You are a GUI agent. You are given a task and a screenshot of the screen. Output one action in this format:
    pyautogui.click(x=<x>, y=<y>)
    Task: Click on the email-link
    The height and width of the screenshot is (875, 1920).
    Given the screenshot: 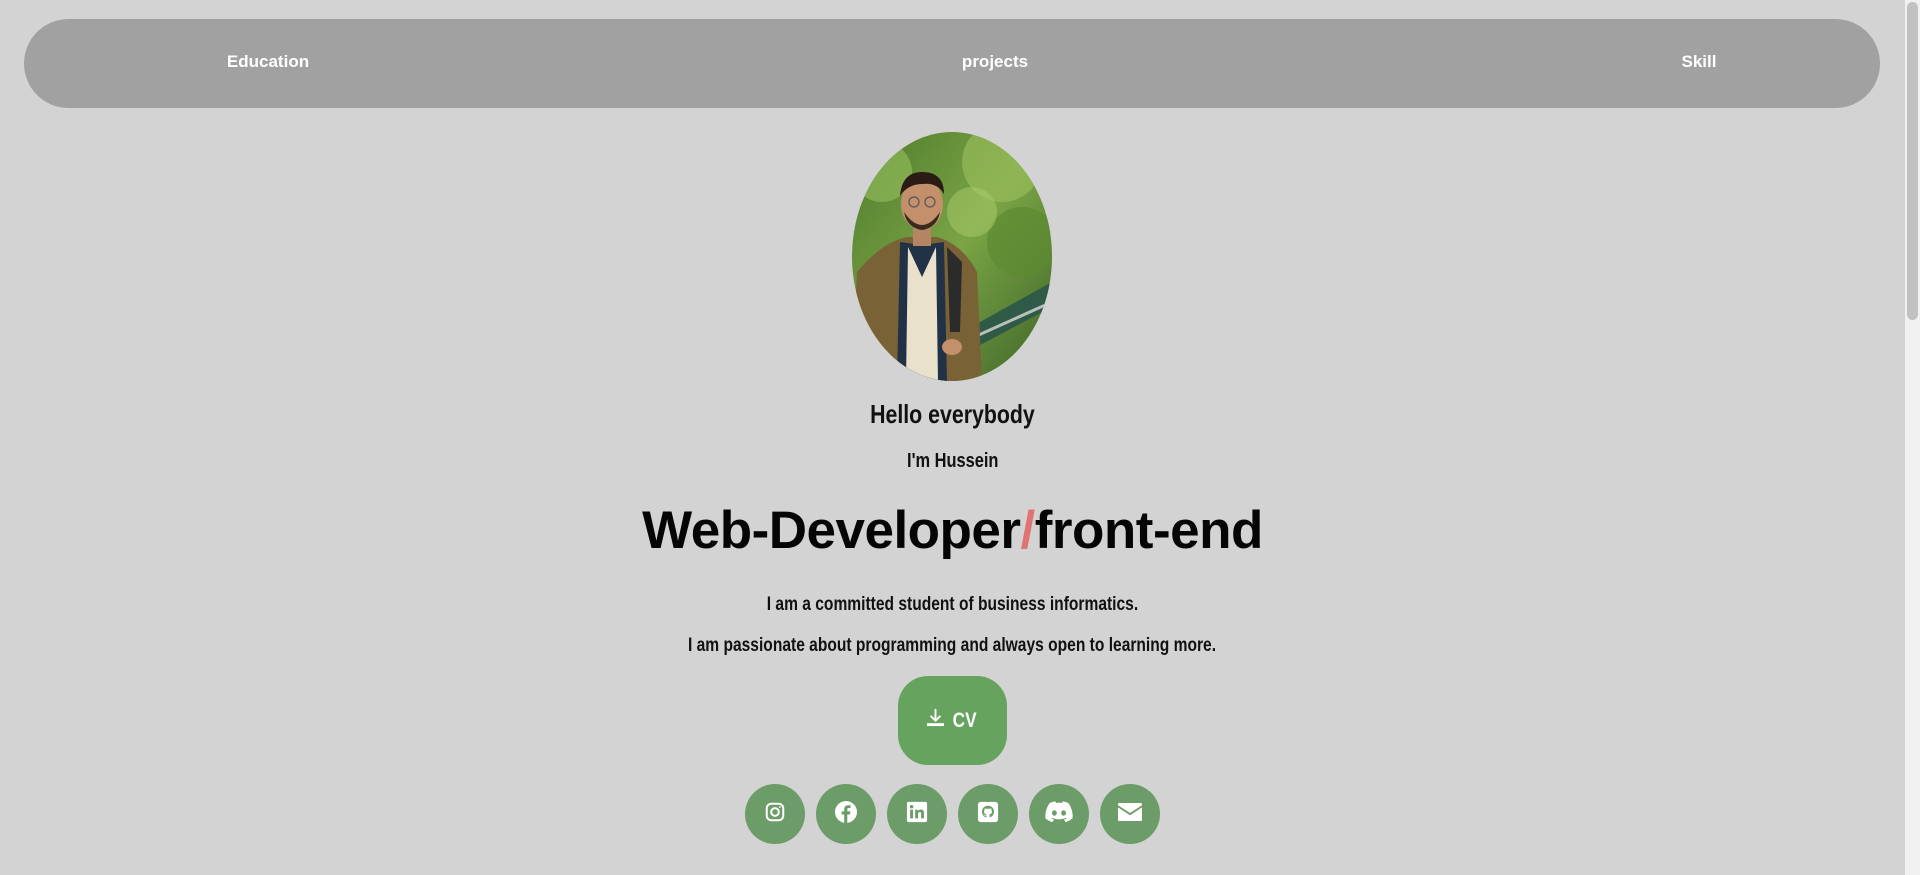 What is the action you would take?
    pyautogui.click(x=1130, y=814)
    